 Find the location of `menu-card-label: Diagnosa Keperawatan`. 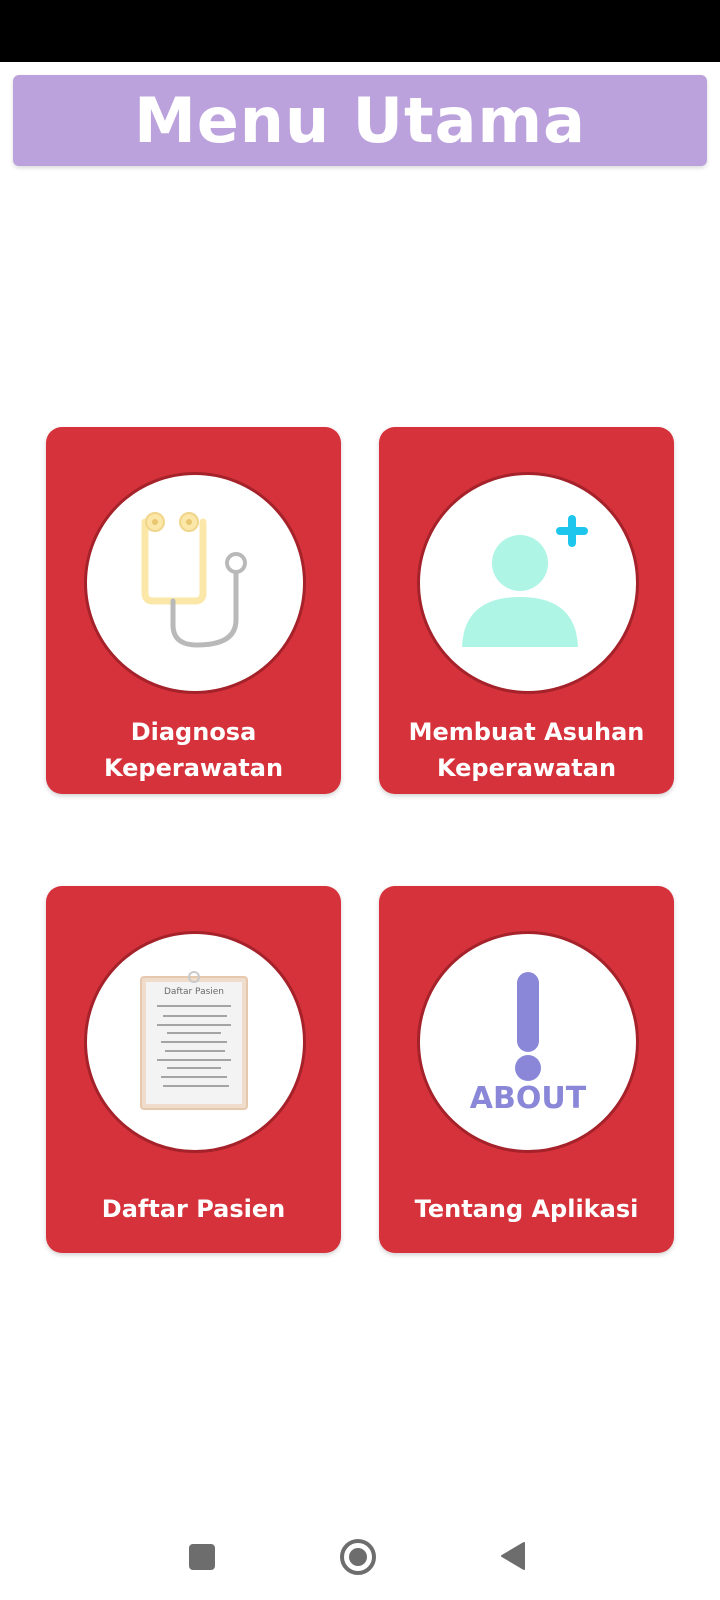

menu-card-label: Diagnosa Keperawatan is located at coordinates (193, 750).